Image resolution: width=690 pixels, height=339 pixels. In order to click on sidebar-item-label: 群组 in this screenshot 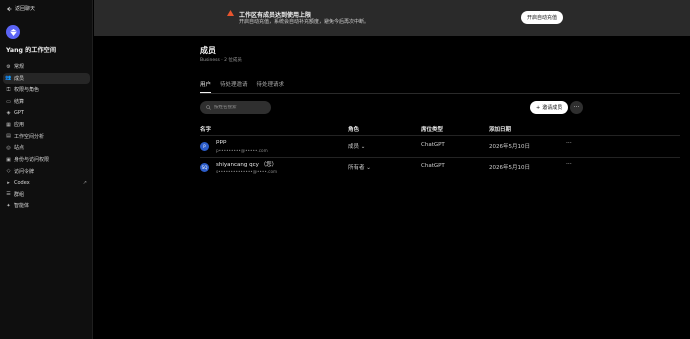, I will do `click(19, 194)`.